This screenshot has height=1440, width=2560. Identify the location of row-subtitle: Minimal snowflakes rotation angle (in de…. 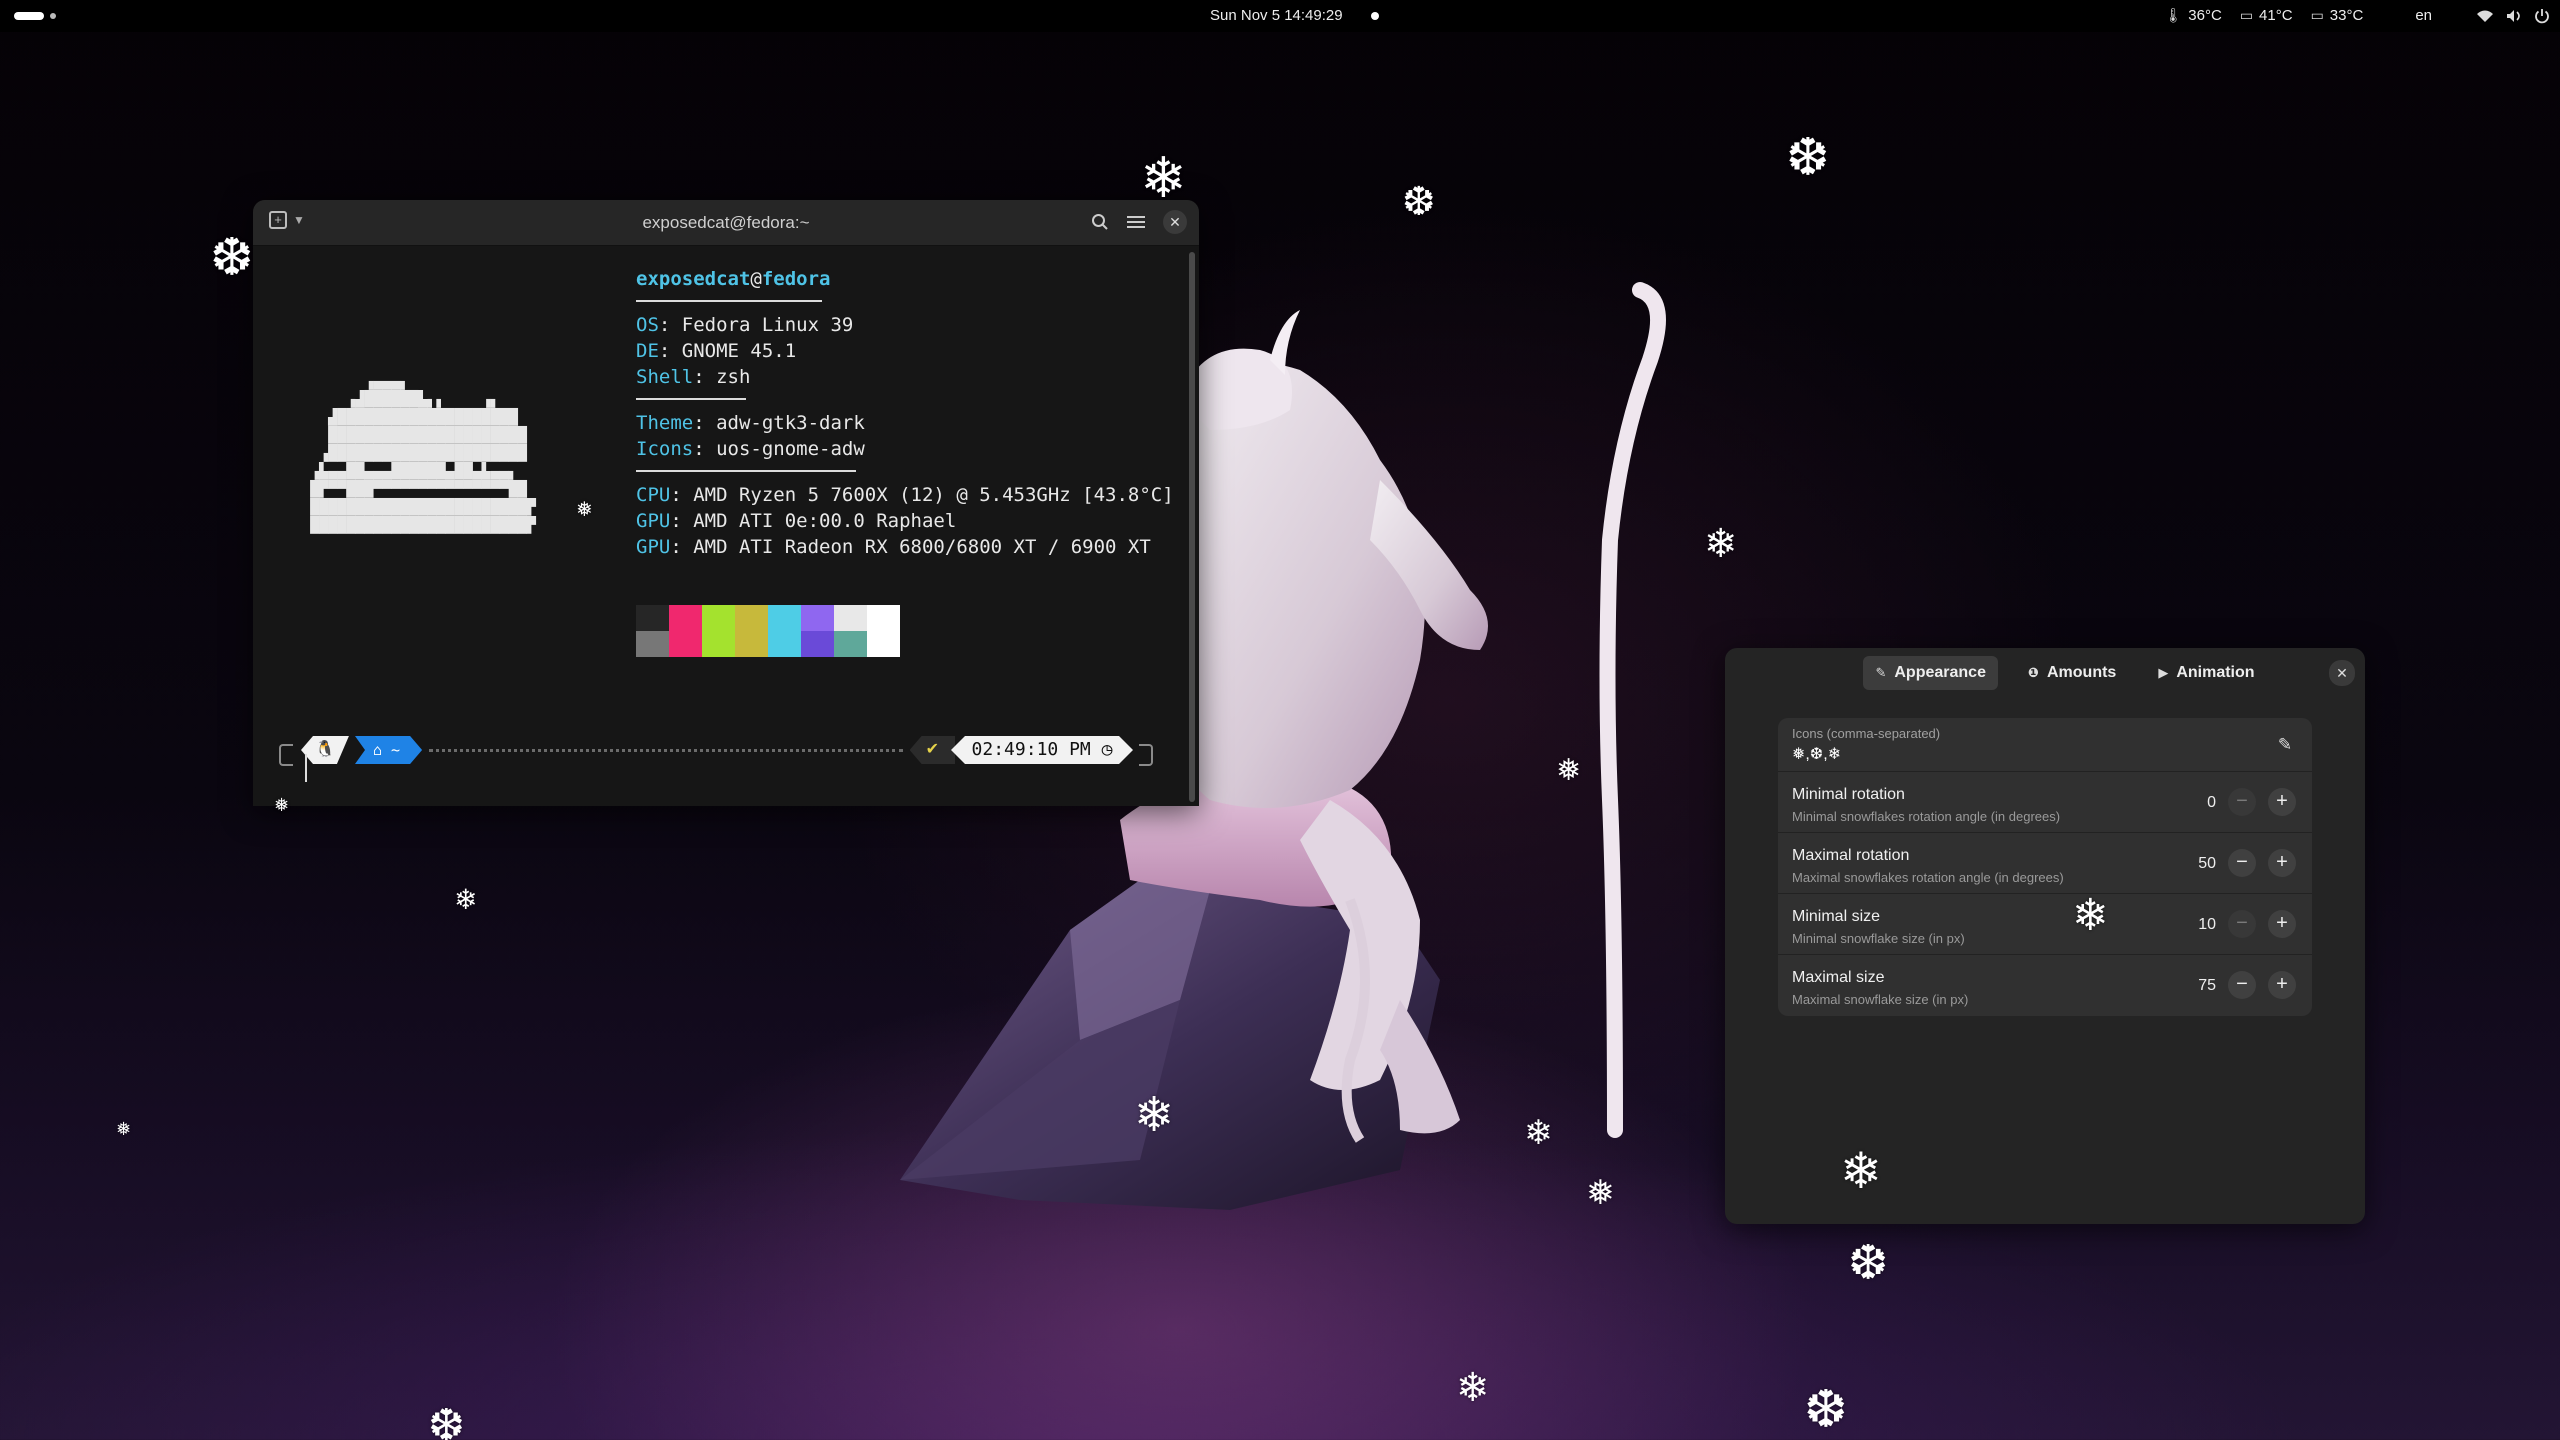
(1926, 816).